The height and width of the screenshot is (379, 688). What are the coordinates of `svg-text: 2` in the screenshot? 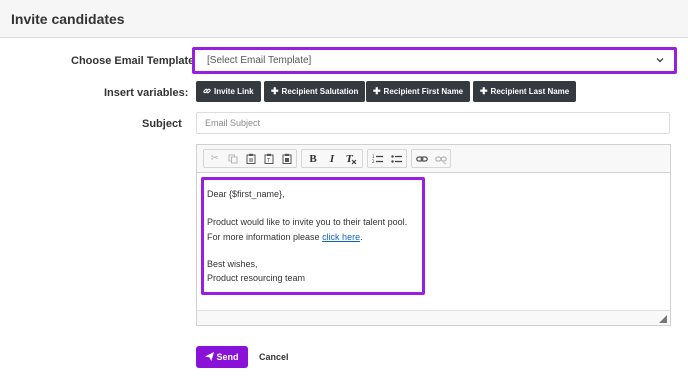 It's located at (373, 161).